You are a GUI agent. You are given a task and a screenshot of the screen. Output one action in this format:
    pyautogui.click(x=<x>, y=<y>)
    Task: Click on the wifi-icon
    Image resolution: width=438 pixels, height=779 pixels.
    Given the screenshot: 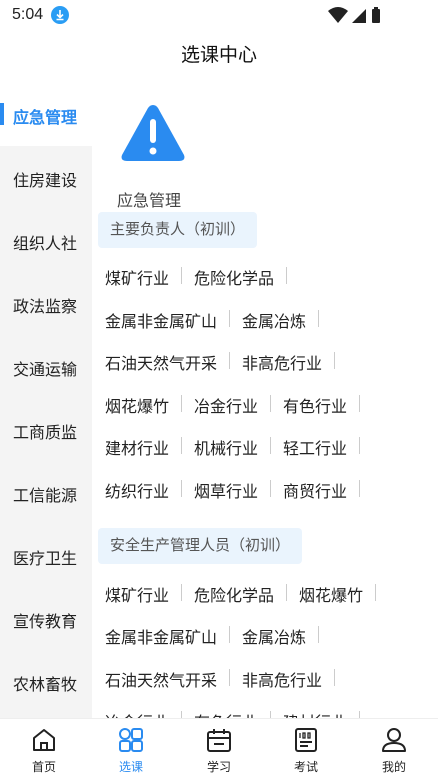 What is the action you would take?
    pyautogui.click(x=338, y=15)
    